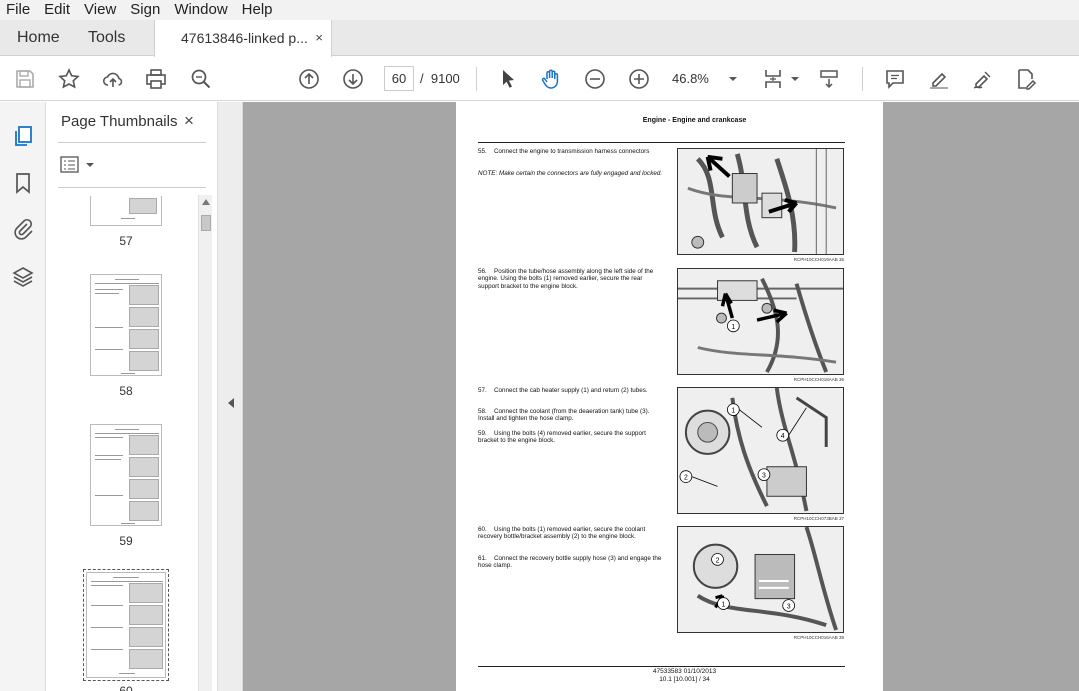  I want to click on upload-cloud-icon, so click(113, 79).